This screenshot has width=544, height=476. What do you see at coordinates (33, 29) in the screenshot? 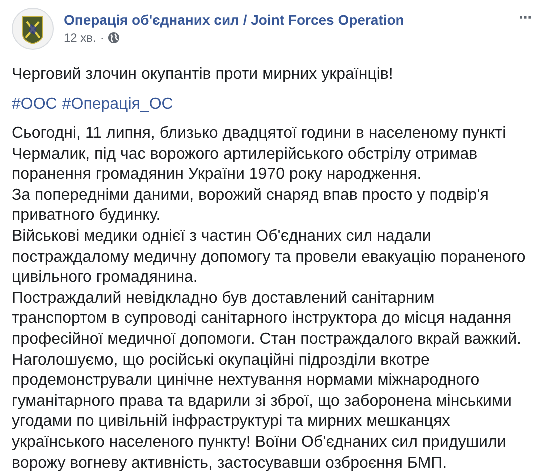
I see `emblem-icon` at bounding box center [33, 29].